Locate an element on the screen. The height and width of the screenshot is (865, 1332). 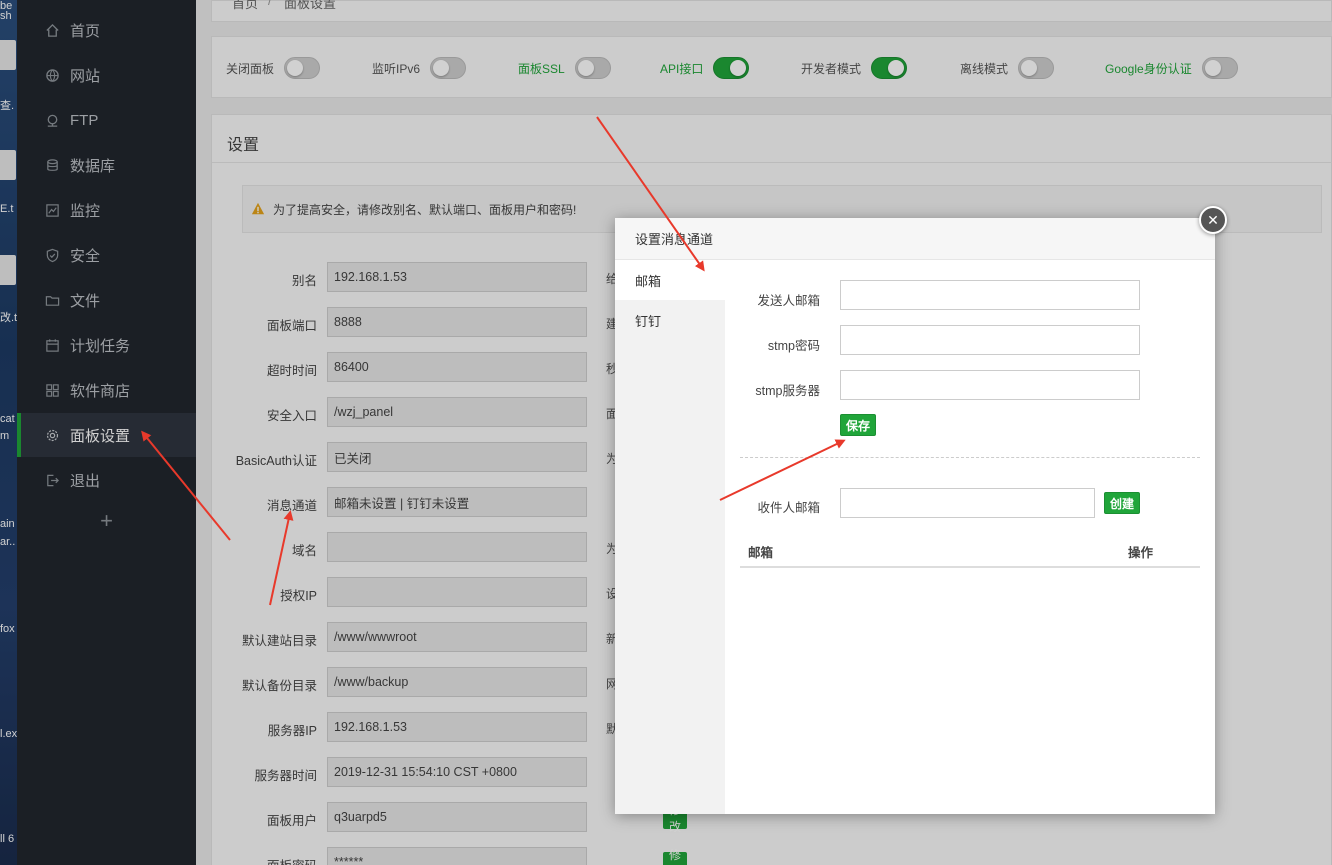
save-button: 保存 is located at coordinates (858, 425).